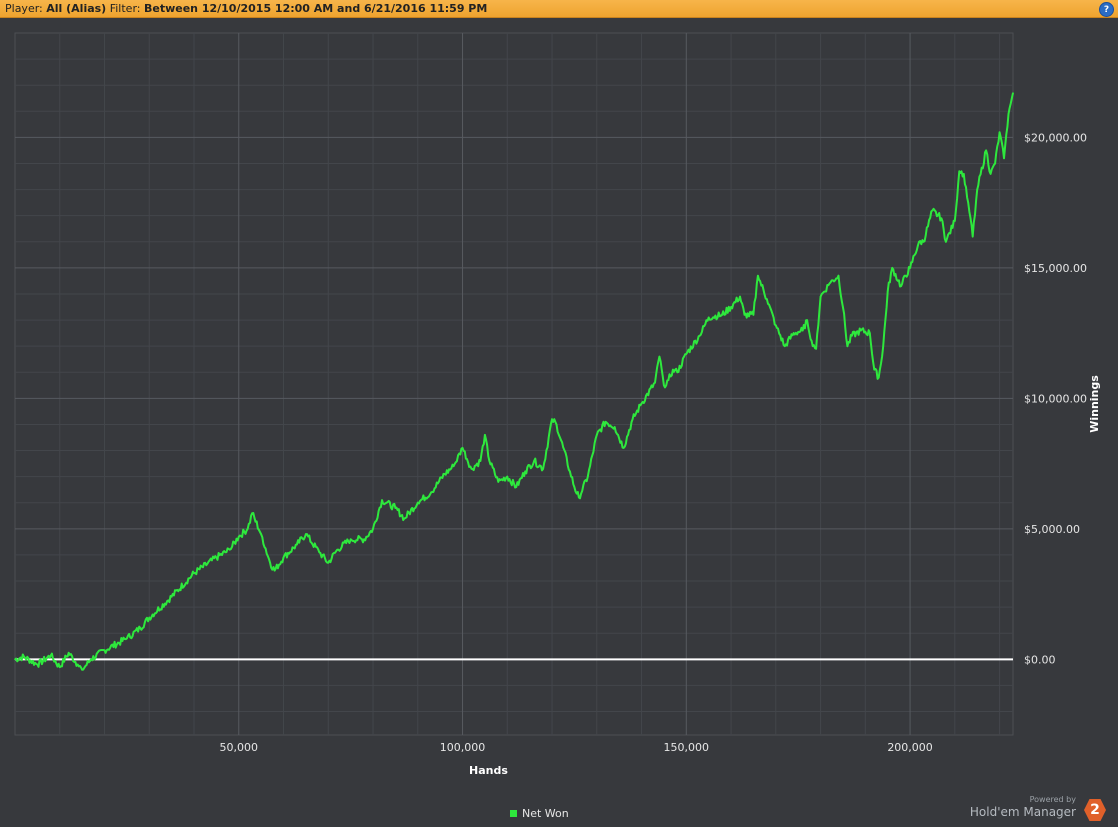  Describe the element at coordinates (1106, 9) in the screenshot. I see `help-icon: ?` at that location.